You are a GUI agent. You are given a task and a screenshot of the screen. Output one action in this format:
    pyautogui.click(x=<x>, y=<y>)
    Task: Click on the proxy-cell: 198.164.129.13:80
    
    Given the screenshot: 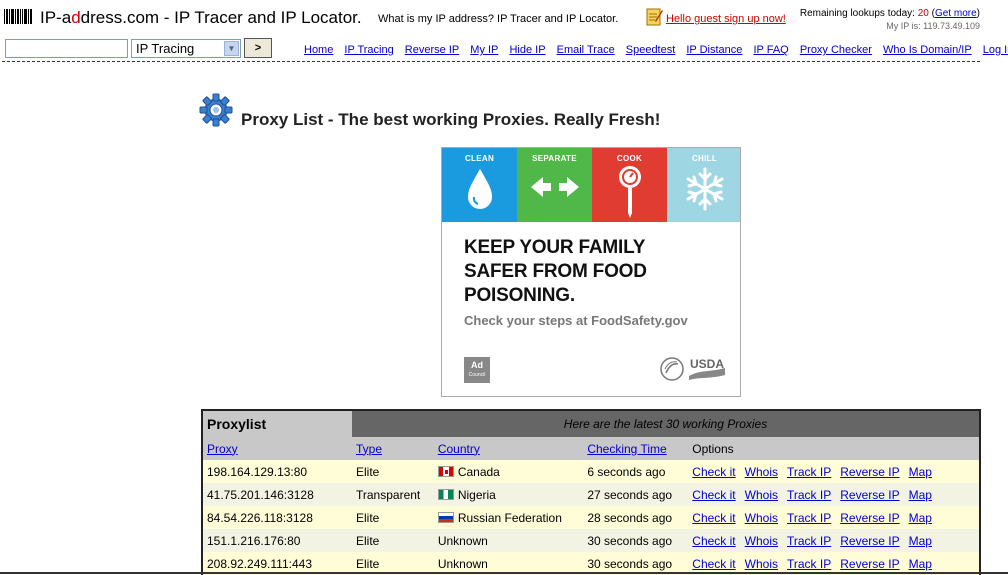 What is the action you would take?
    pyautogui.click(x=277, y=471)
    